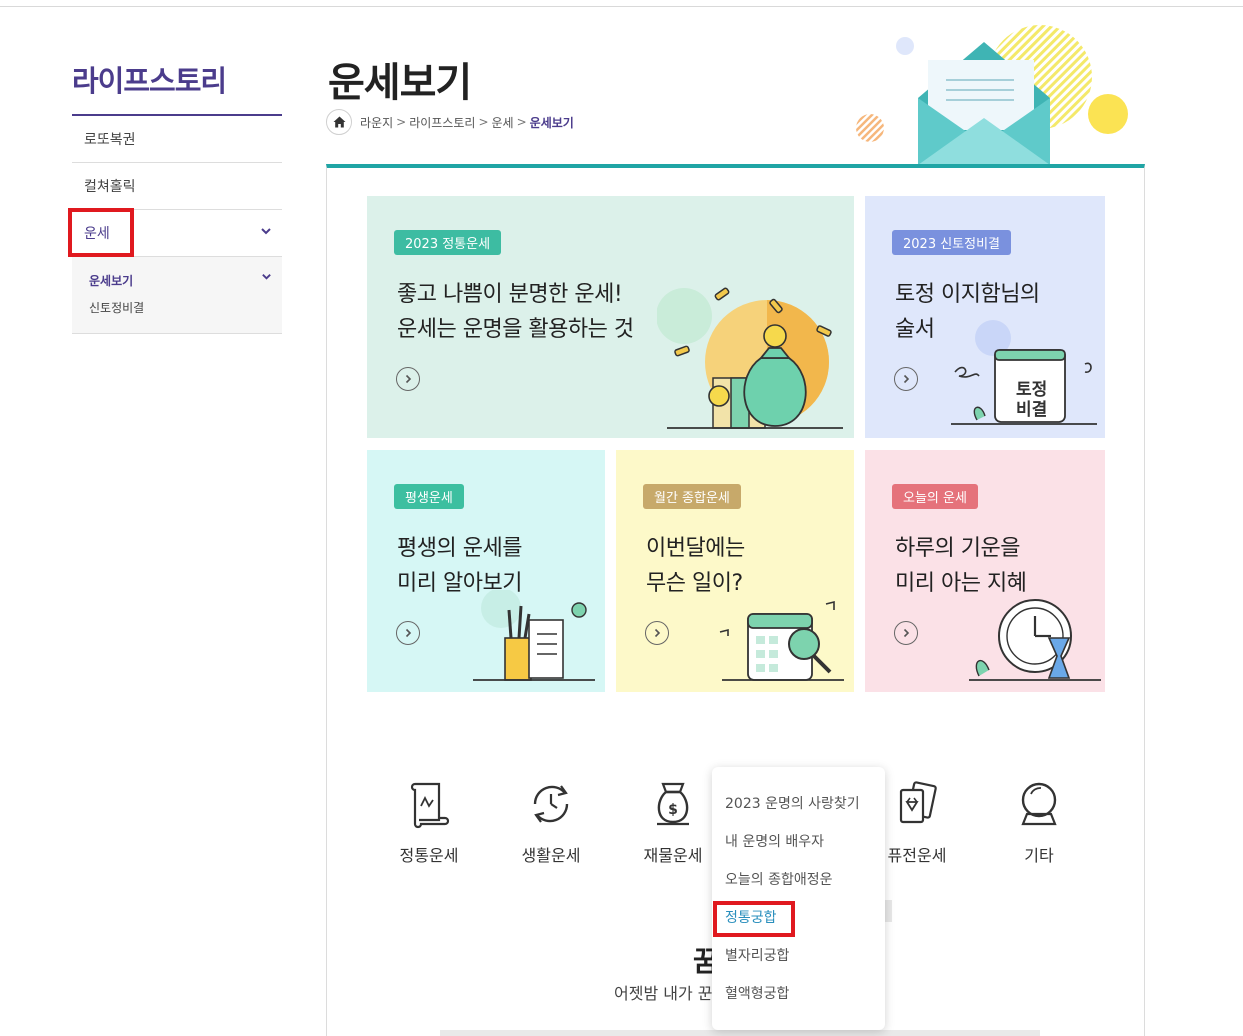  I want to click on card-monthly-fortune: 월간 종합운세 이번달에는 무슨 일이?, so click(735, 571).